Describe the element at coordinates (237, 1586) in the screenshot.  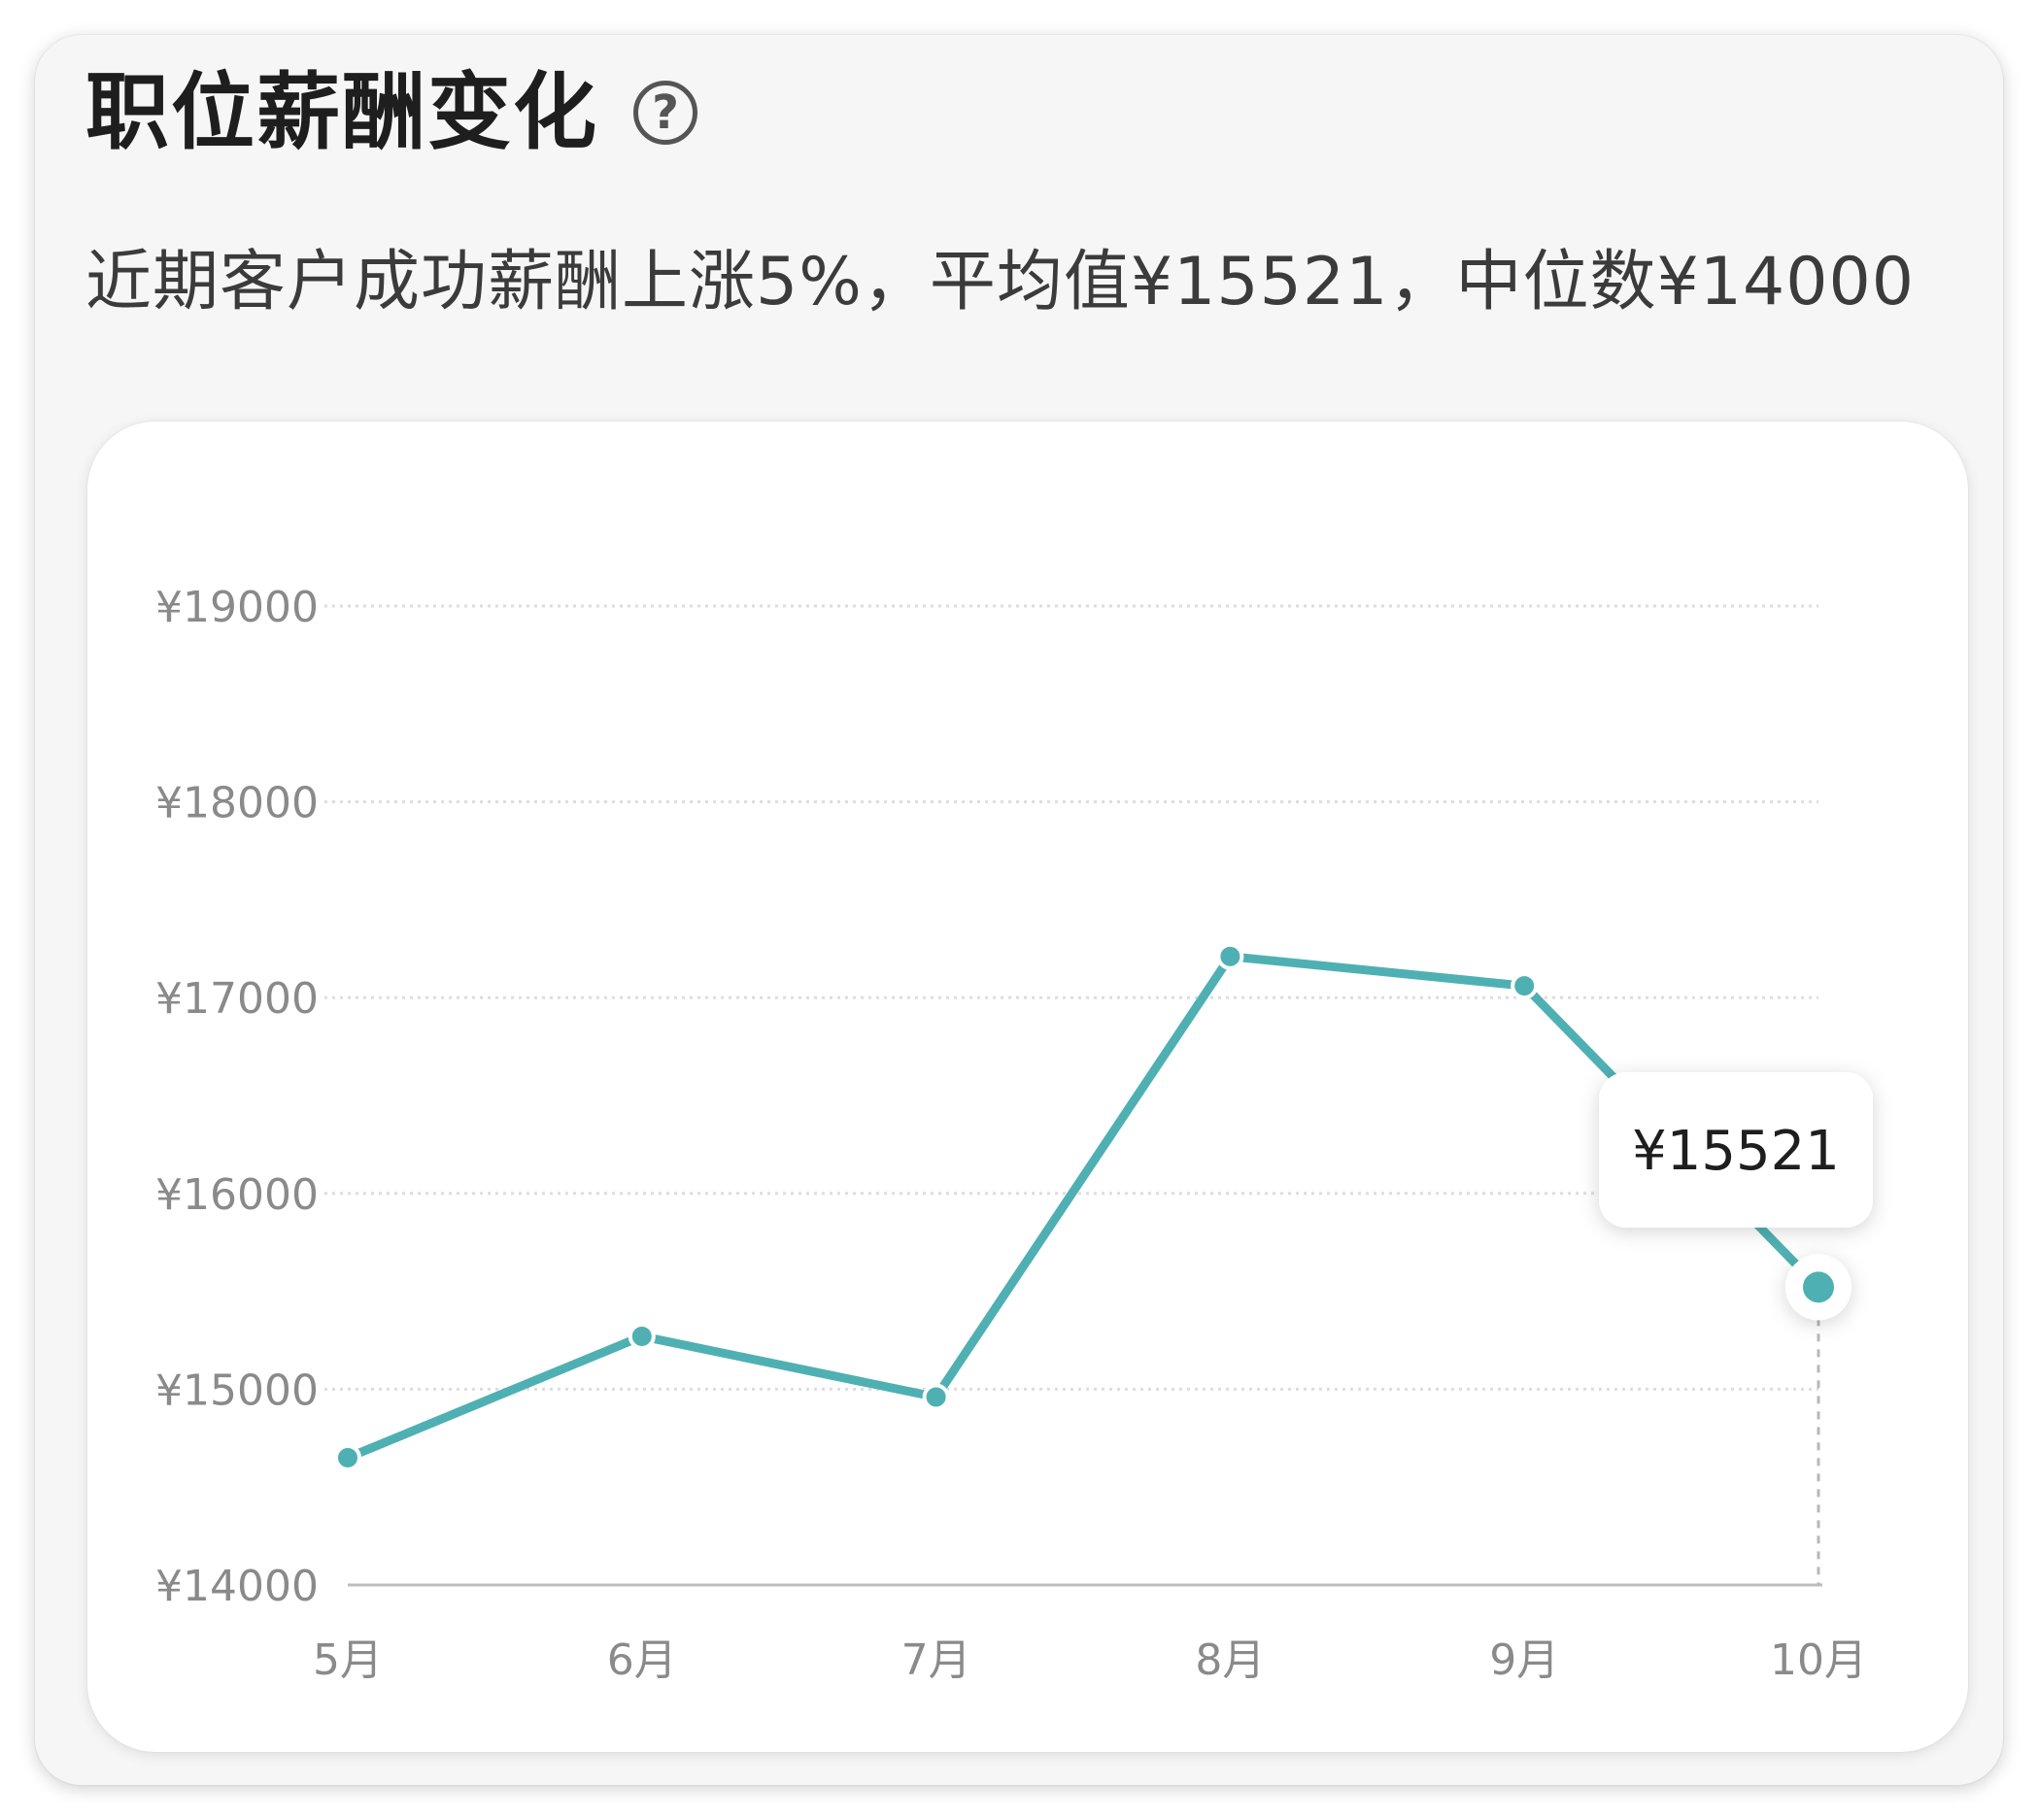
I see `y-tick-label: ¥14000` at that location.